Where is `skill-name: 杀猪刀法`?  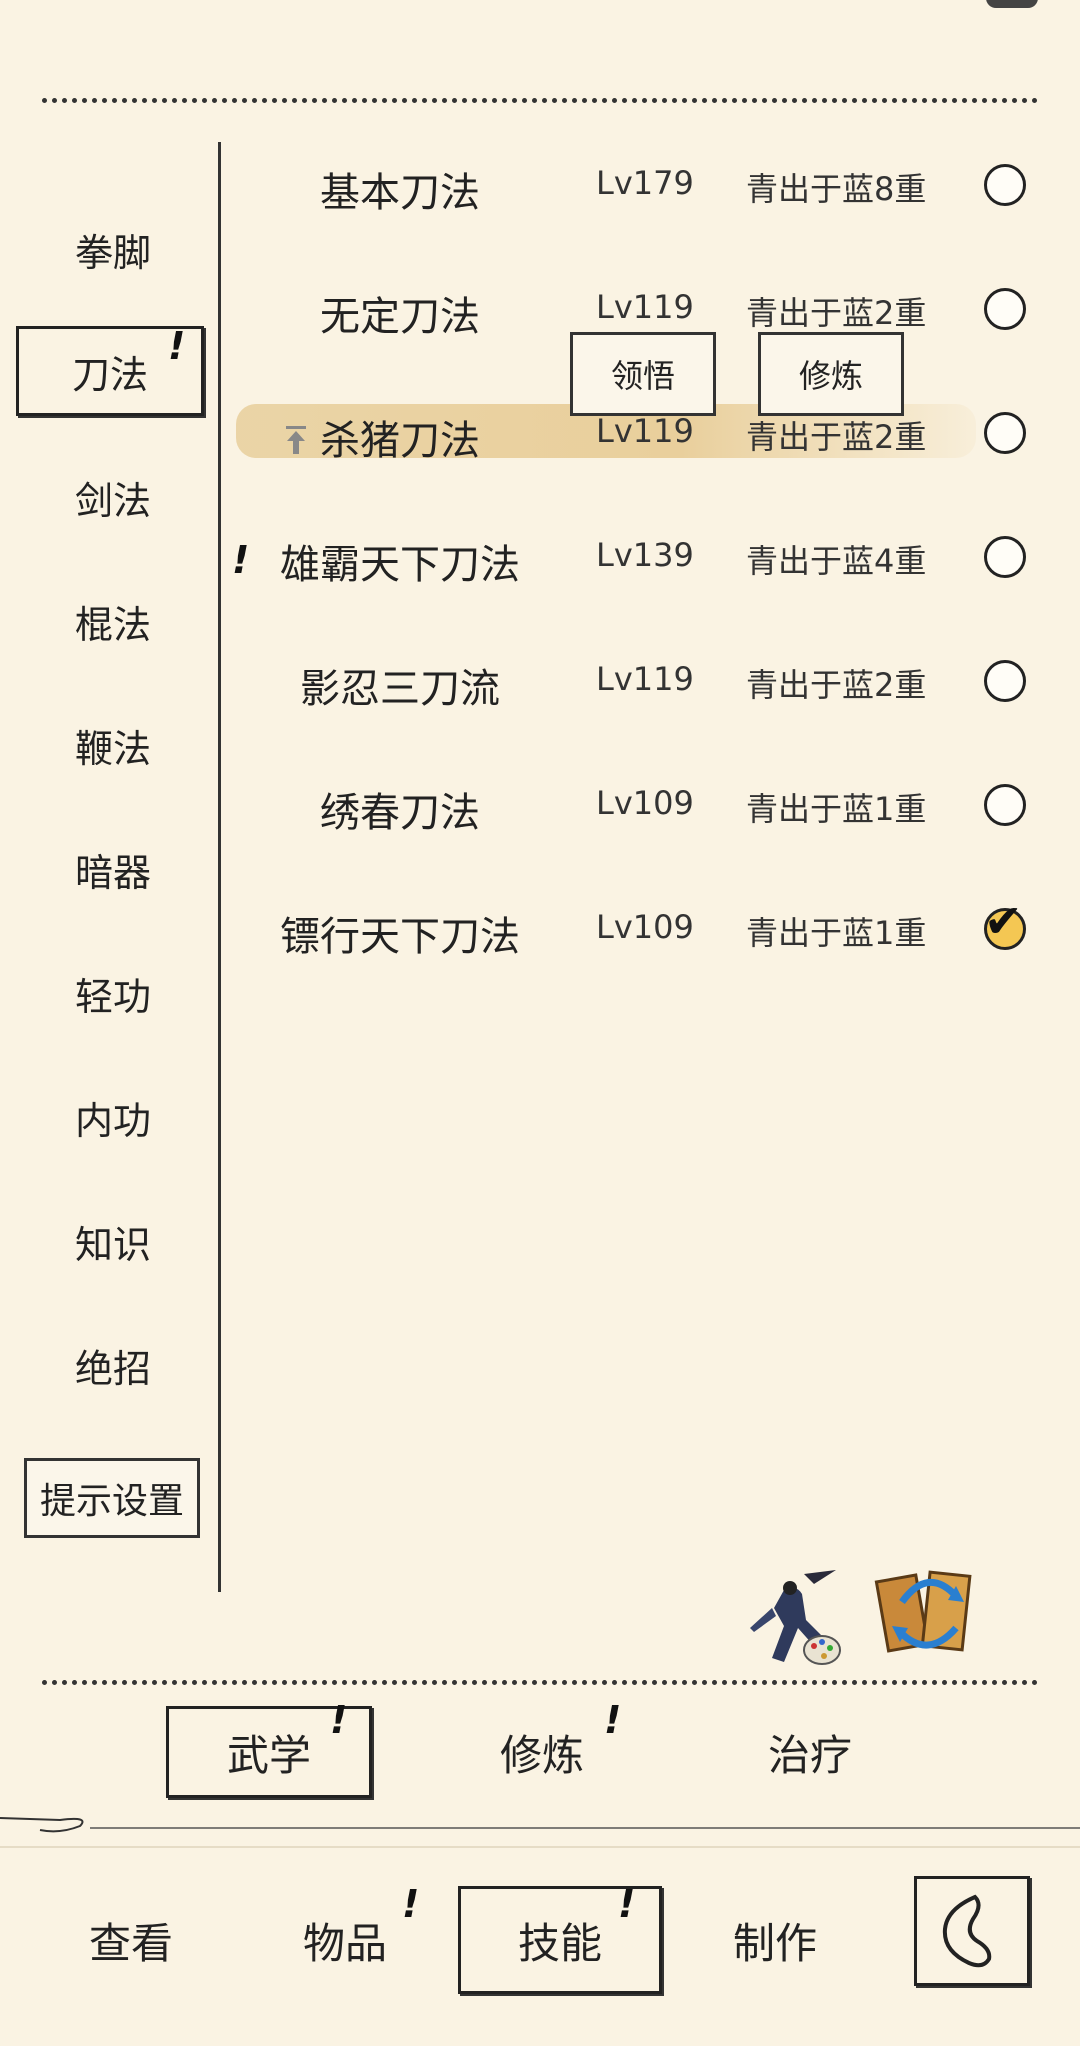
skill-name: 杀猪刀法 is located at coordinates (400, 441).